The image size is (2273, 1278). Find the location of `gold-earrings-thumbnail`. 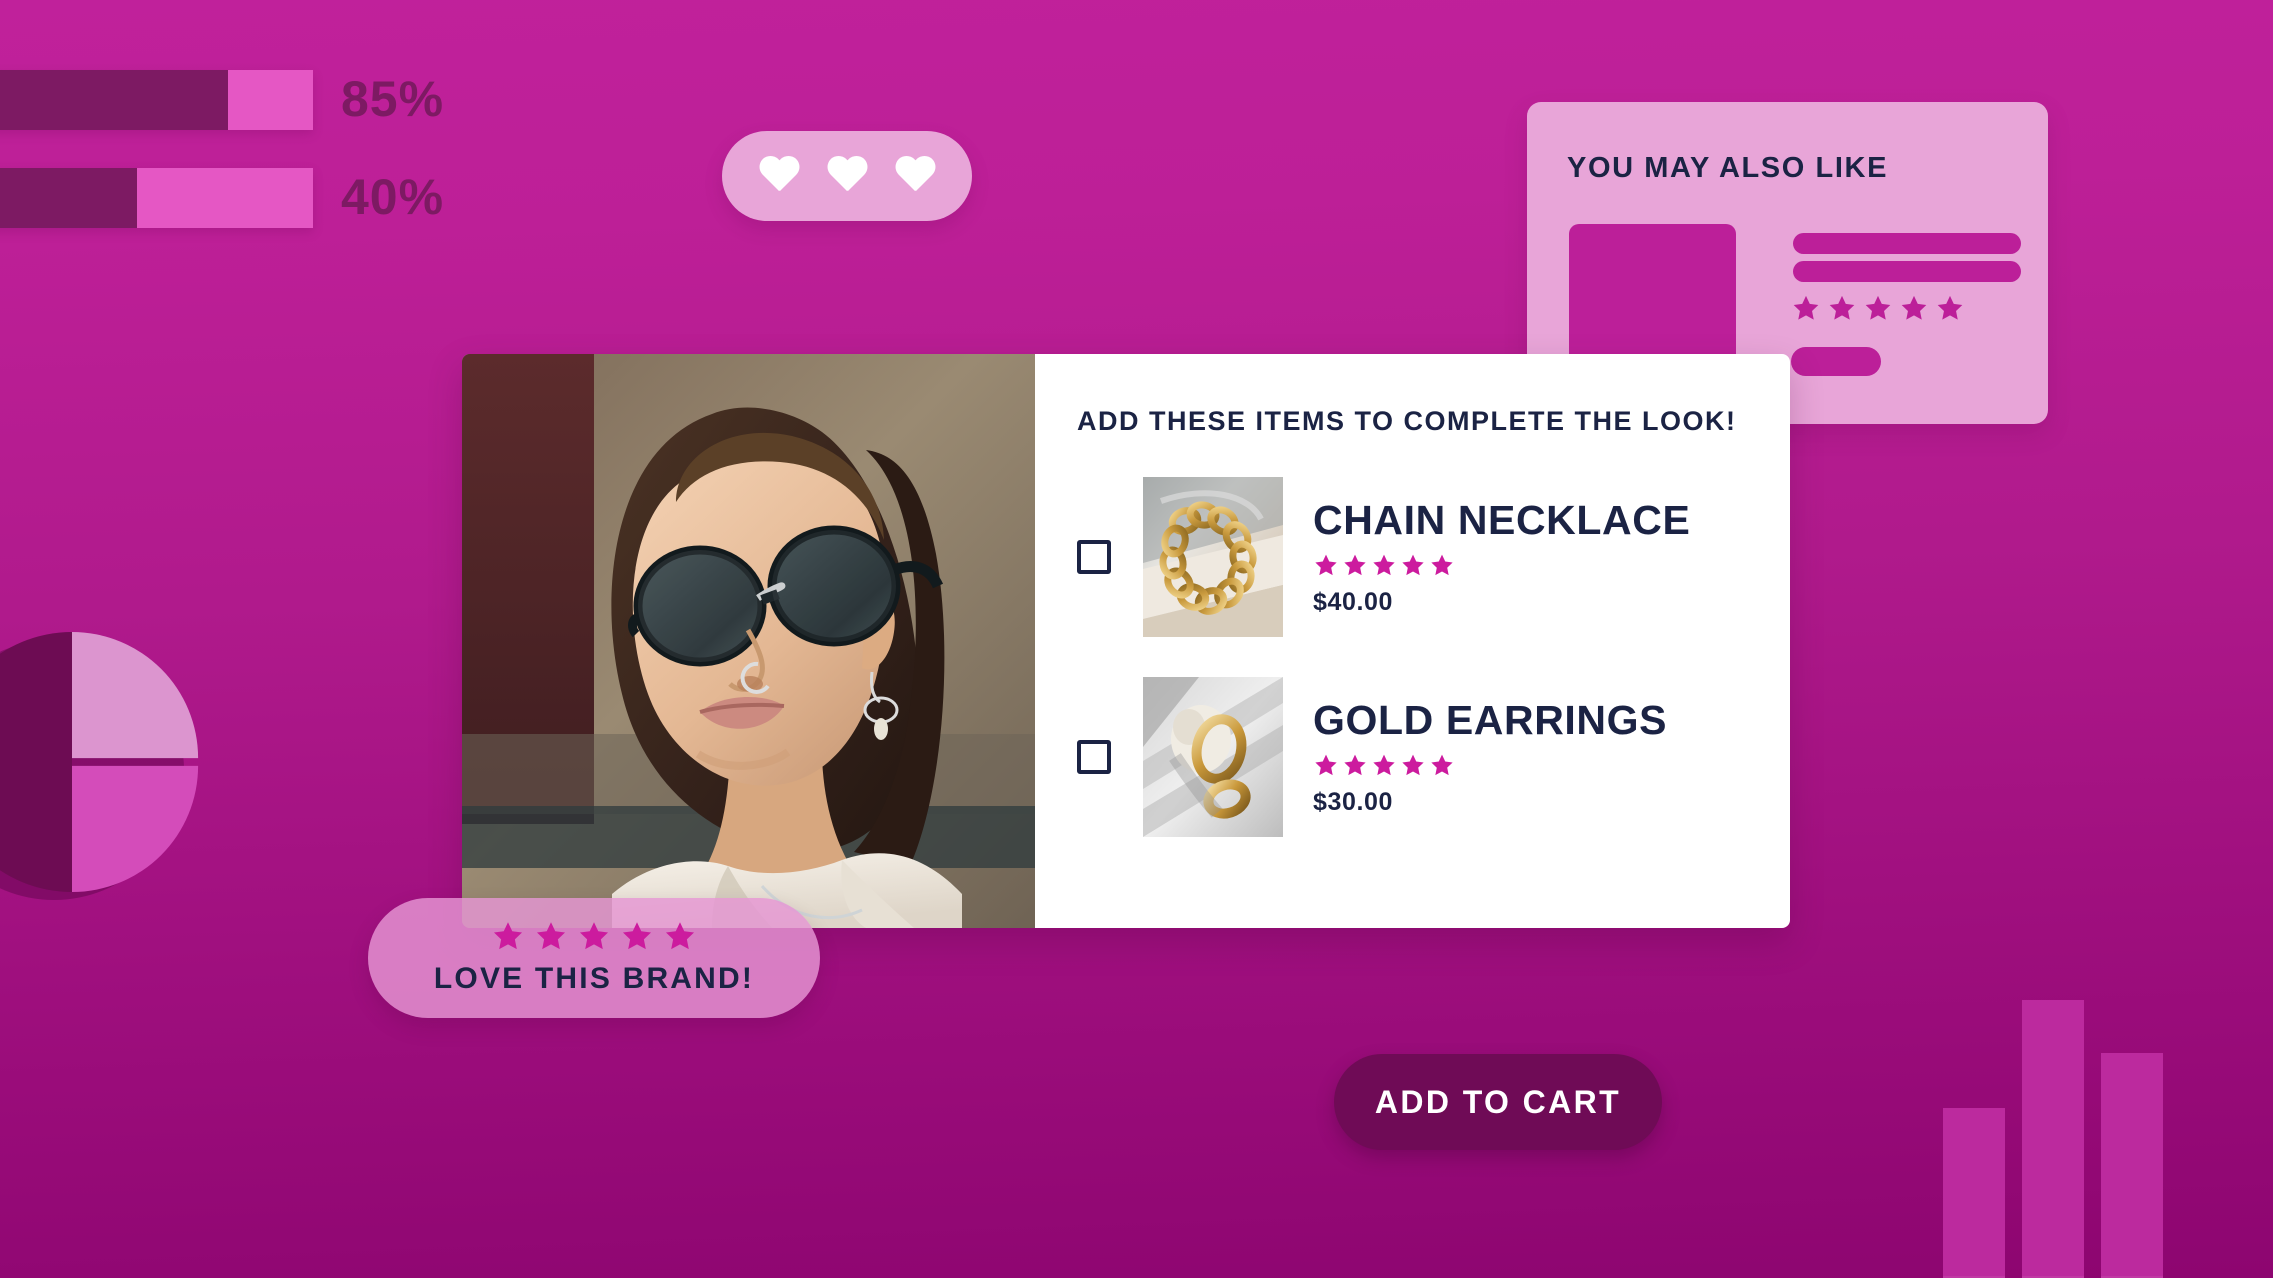

gold-earrings-thumbnail is located at coordinates (1213, 757).